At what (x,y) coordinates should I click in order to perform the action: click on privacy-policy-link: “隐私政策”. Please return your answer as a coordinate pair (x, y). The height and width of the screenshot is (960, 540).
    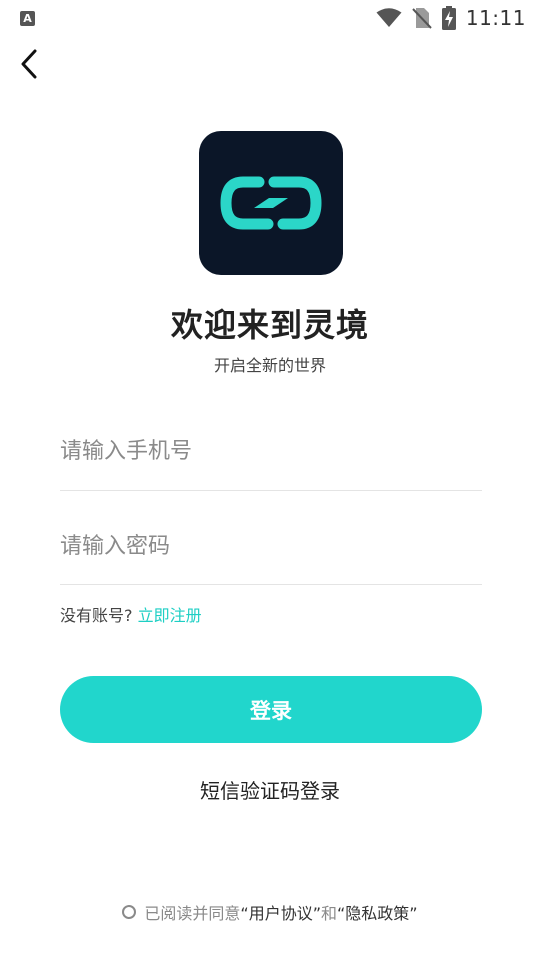
    Looking at the image, I should click on (377, 912).